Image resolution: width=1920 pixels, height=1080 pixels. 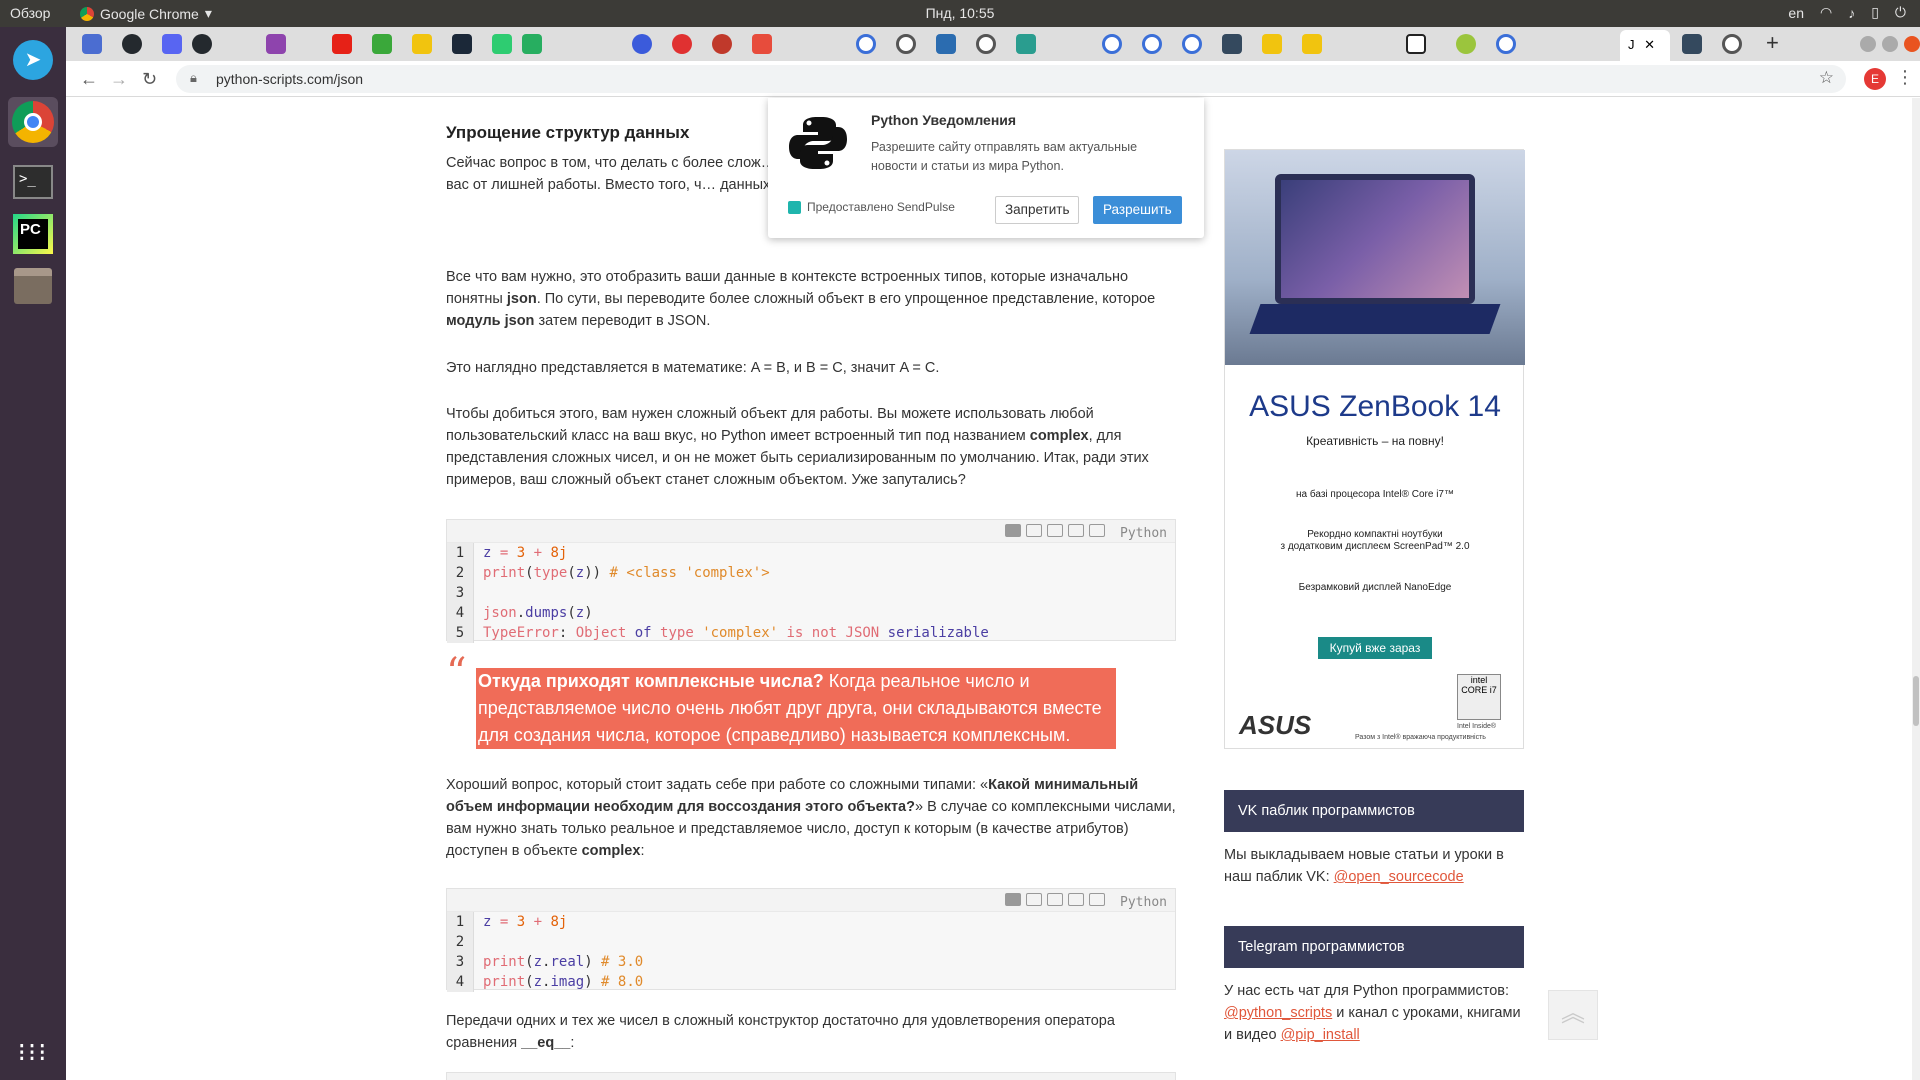 I want to click on language-indicator: en, so click(x=1796, y=13).